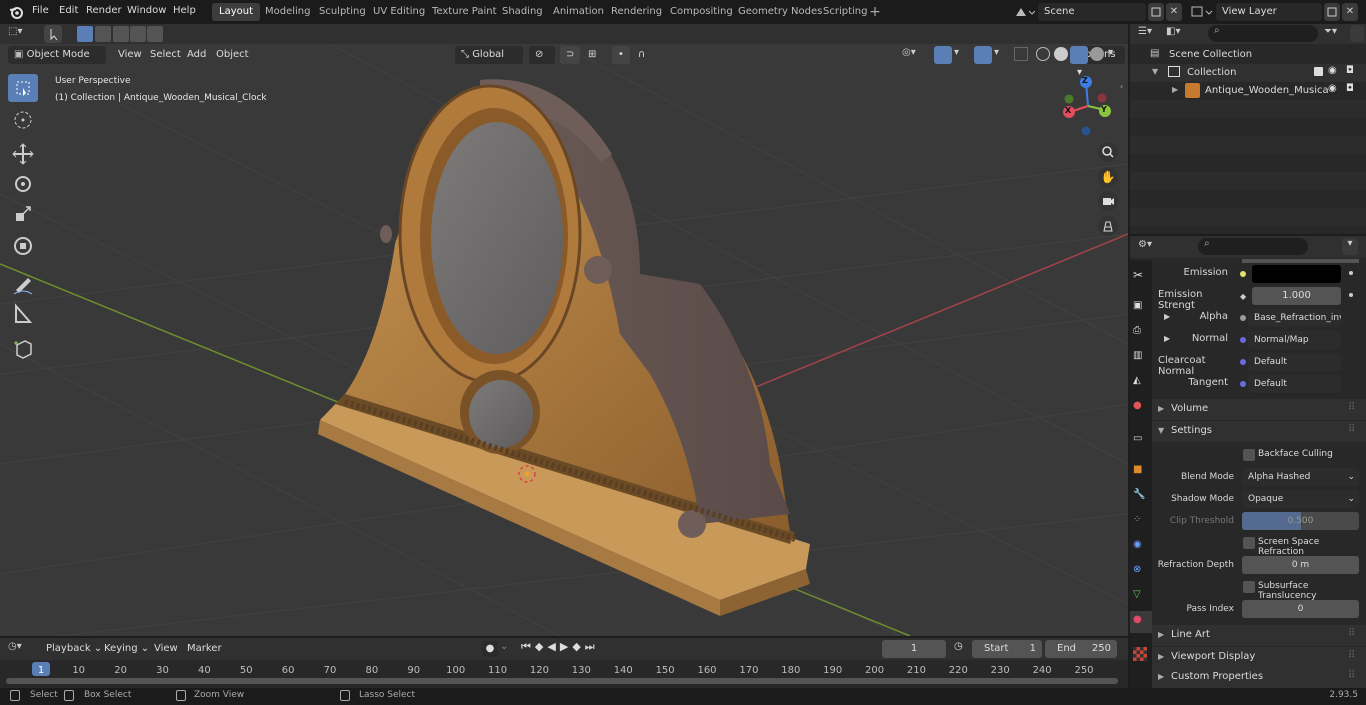 The height and width of the screenshot is (705, 1366). What do you see at coordinates (916, 55) in the screenshot?
I see `visibility-filter-icon: ◎▾` at bounding box center [916, 55].